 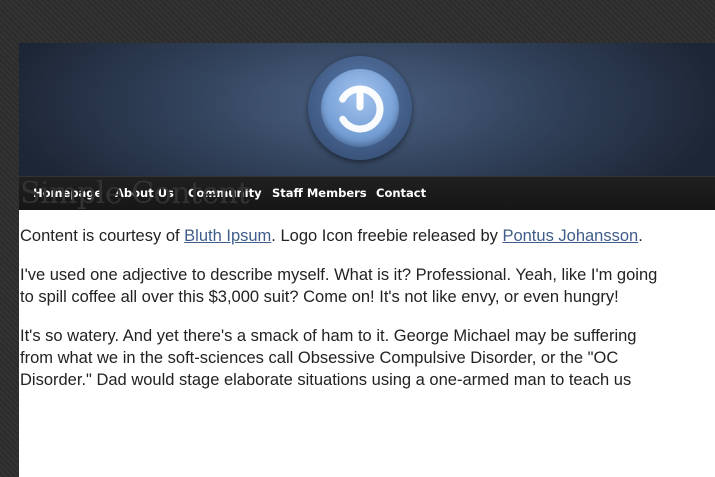 What do you see at coordinates (102, 236) in the screenshot?
I see `credit-prefix: Content is courtesy of` at bounding box center [102, 236].